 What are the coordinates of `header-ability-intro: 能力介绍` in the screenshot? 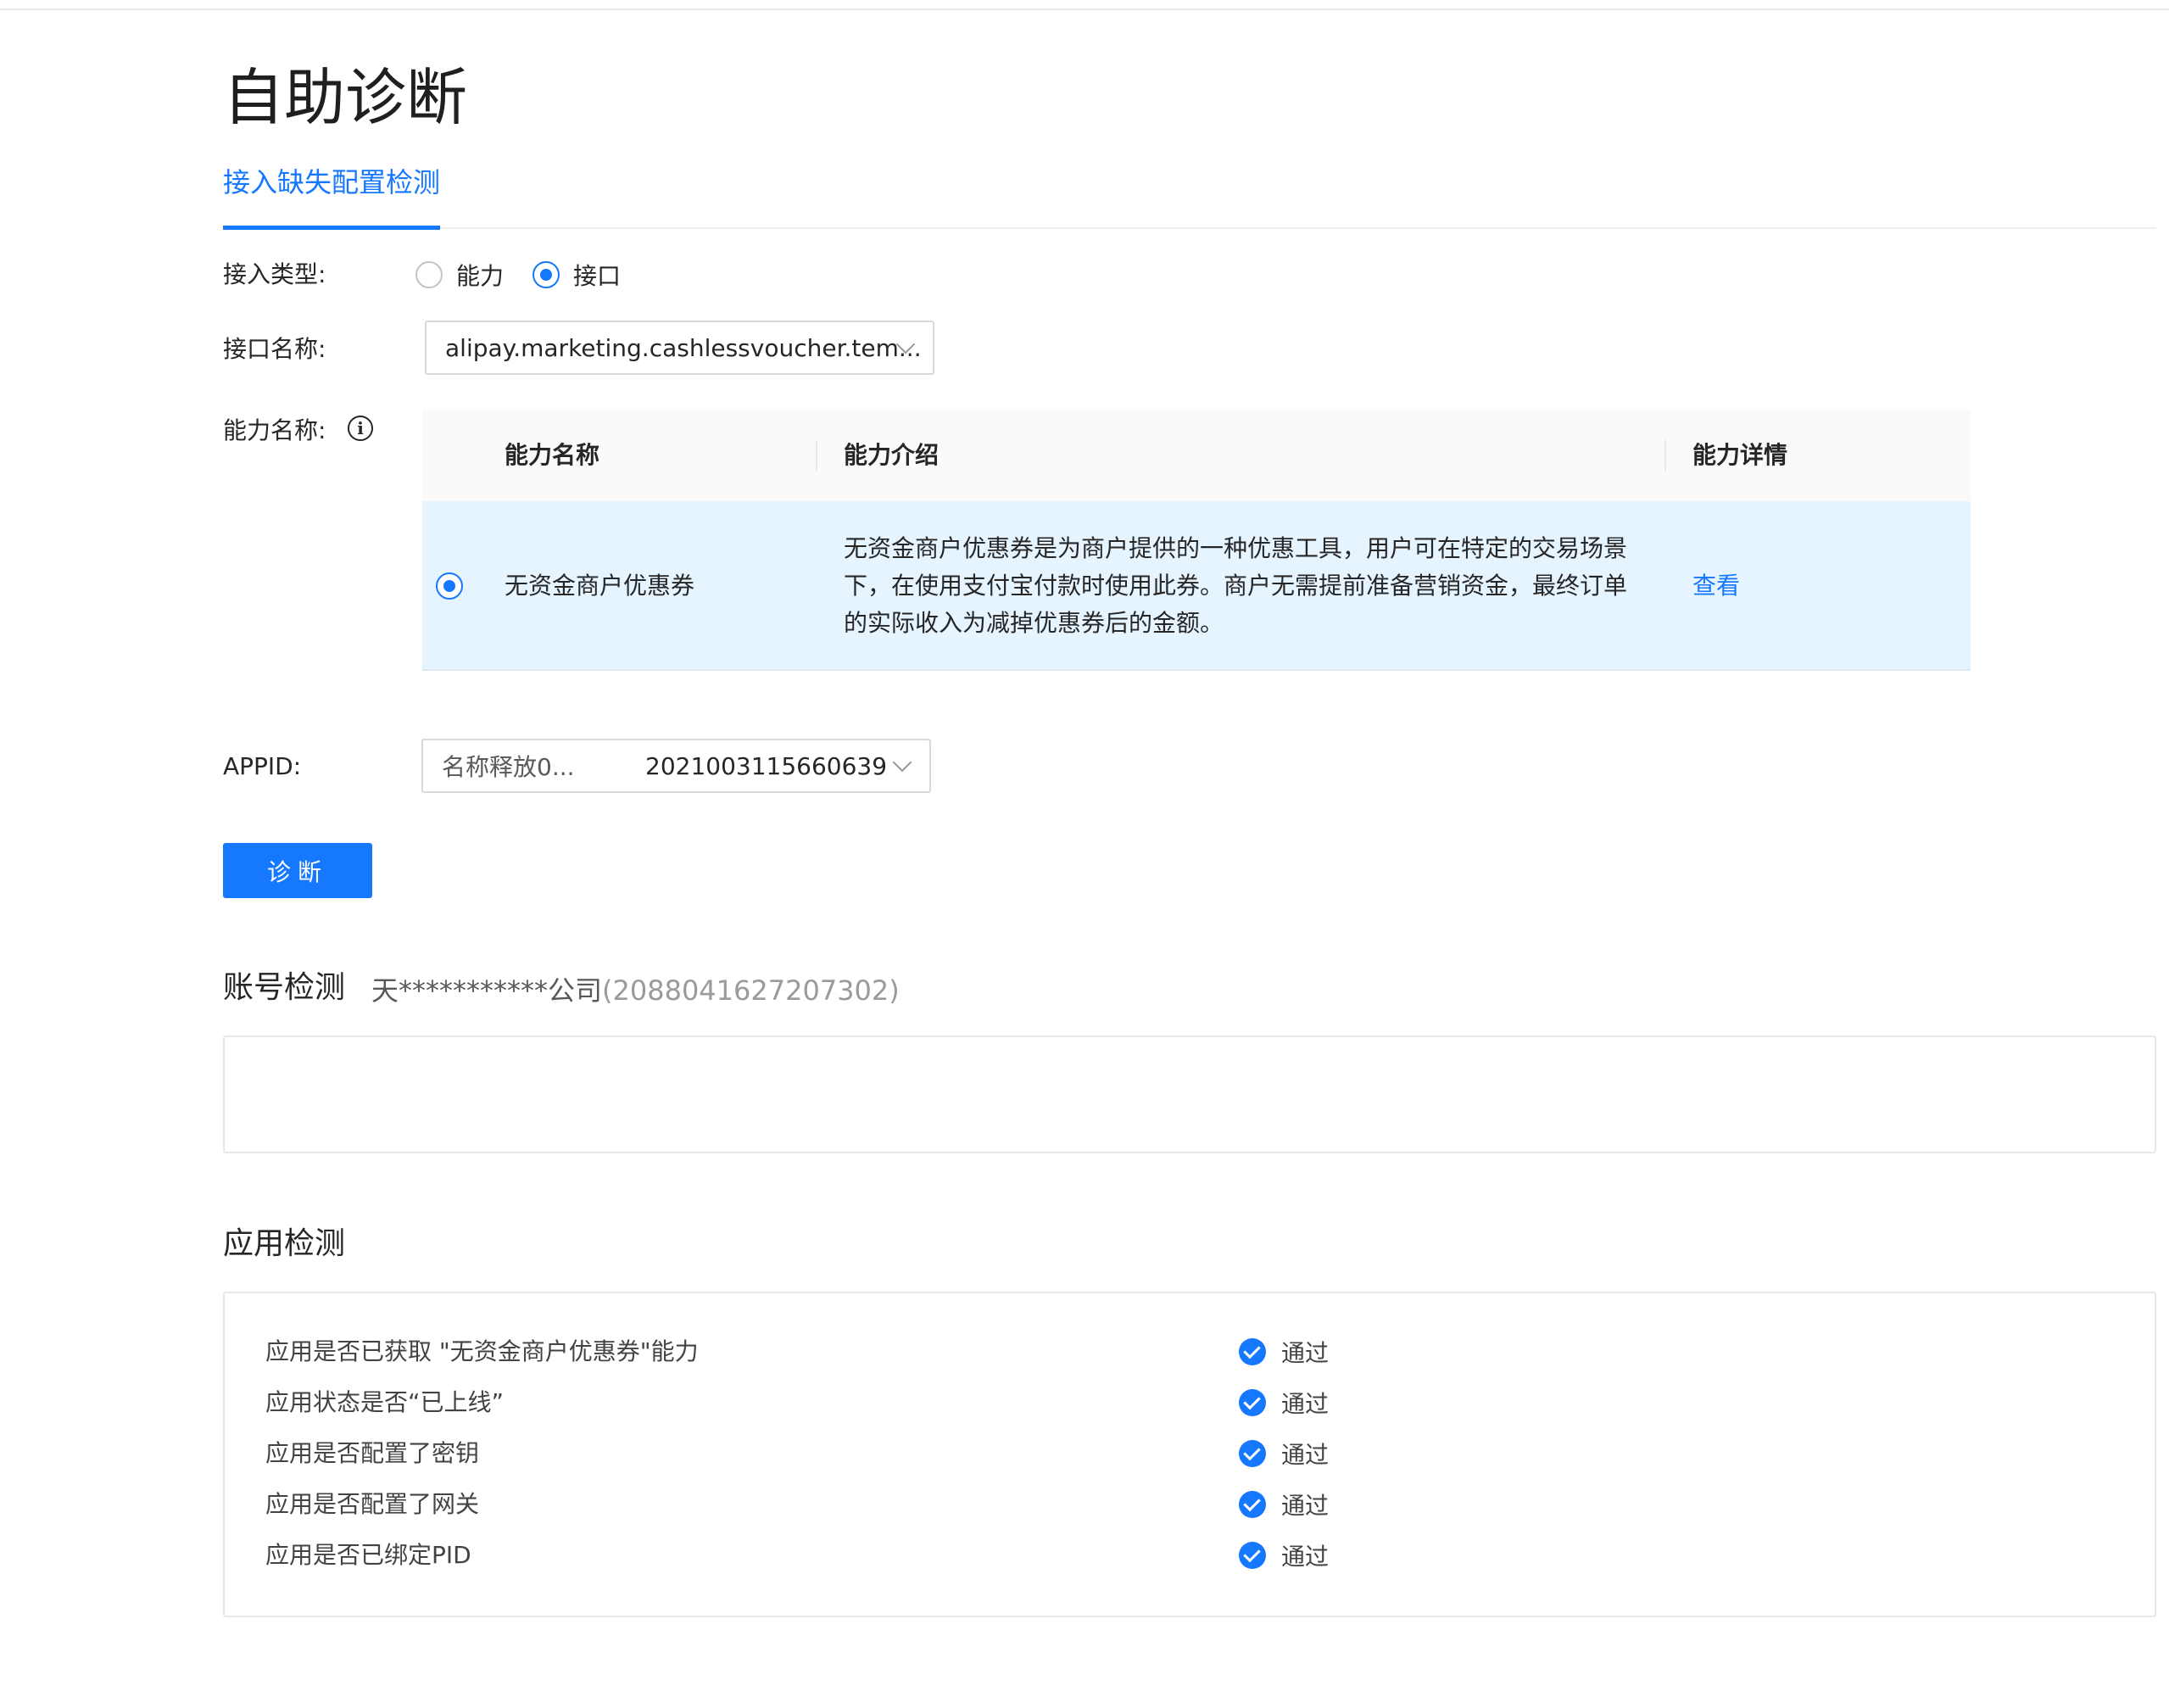 It's located at (892, 455).